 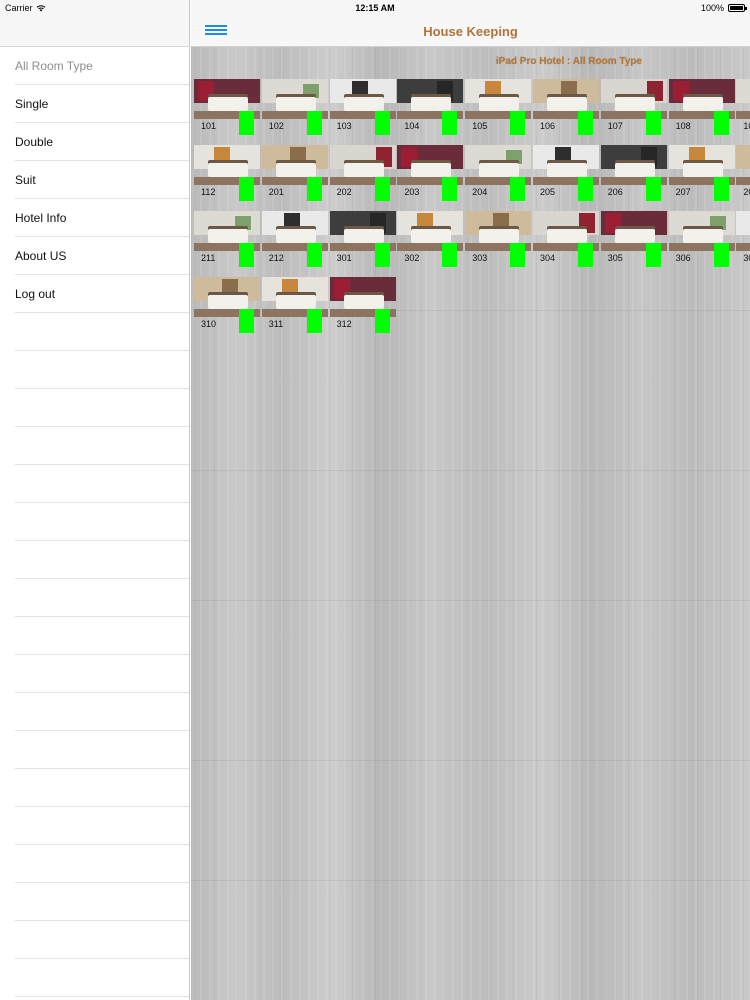 I want to click on room-tile: 106, so click(x=566, y=107).